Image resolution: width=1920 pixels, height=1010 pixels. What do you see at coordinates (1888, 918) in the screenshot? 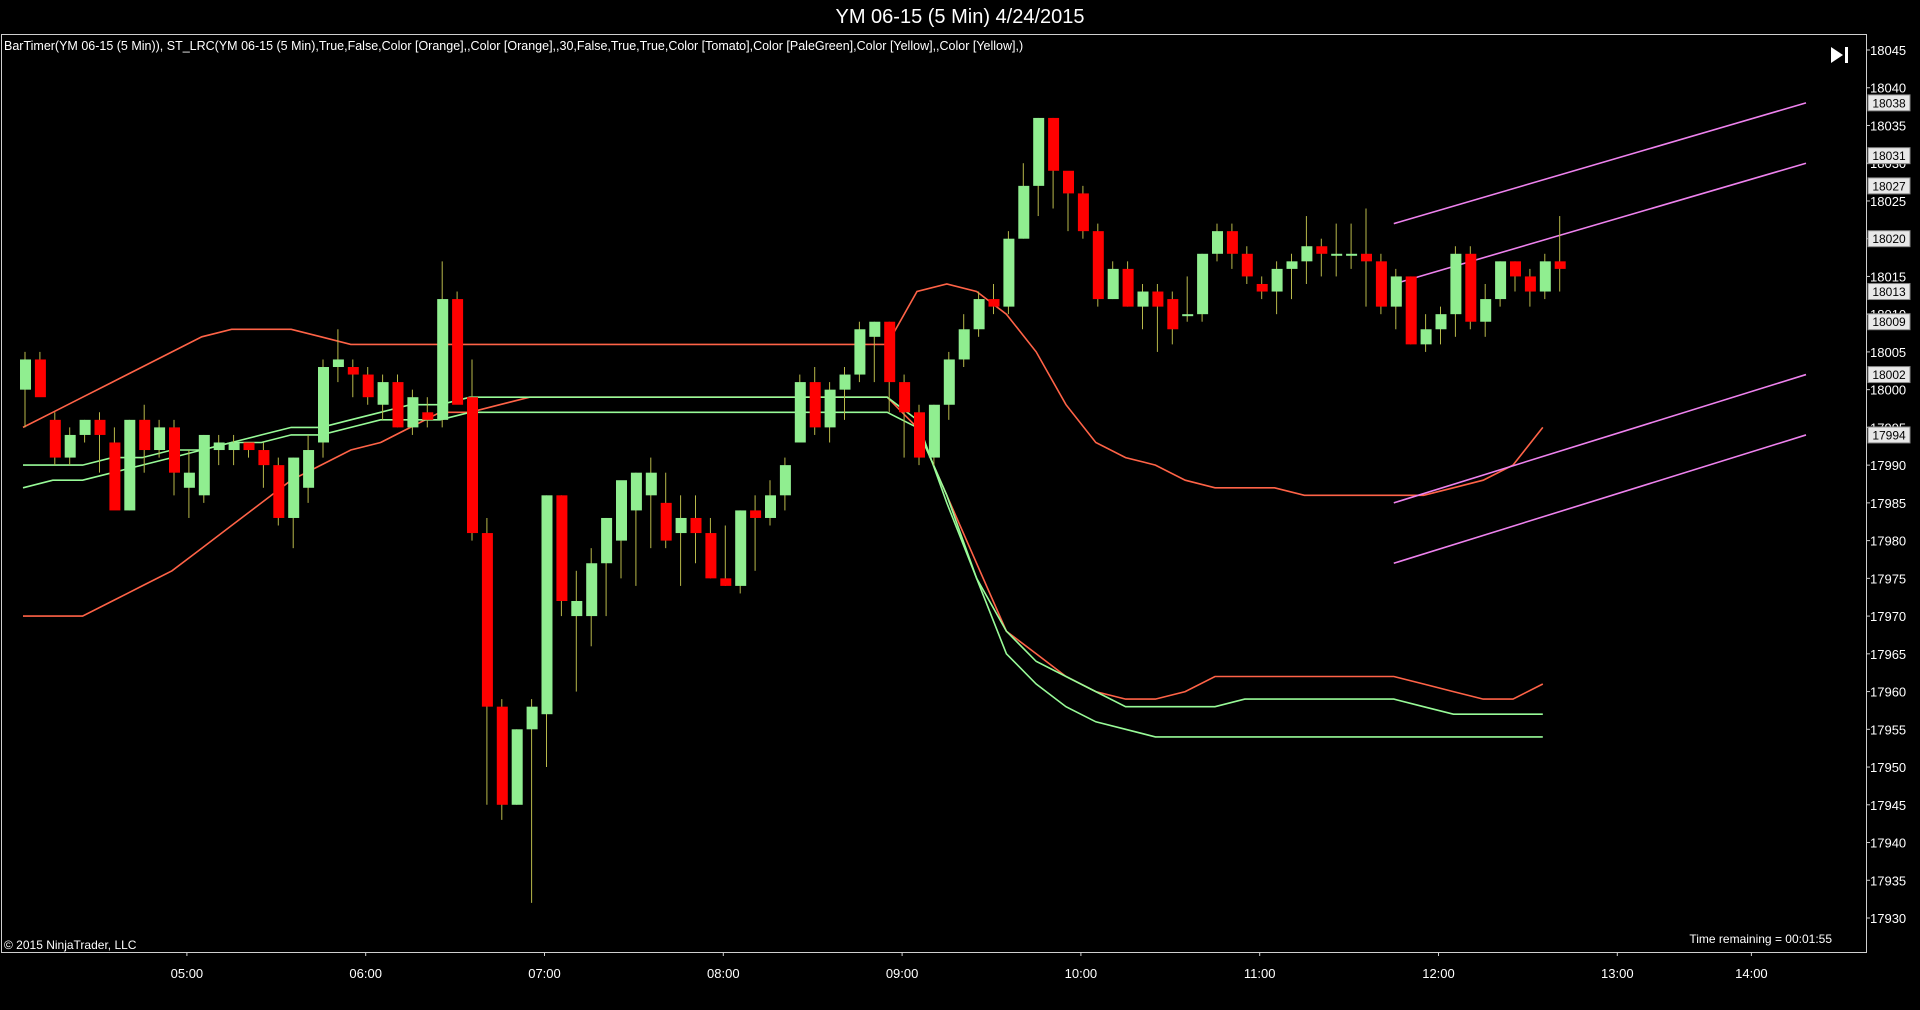
I see `y-tick-label: 17930` at bounding box center [1888, 918].